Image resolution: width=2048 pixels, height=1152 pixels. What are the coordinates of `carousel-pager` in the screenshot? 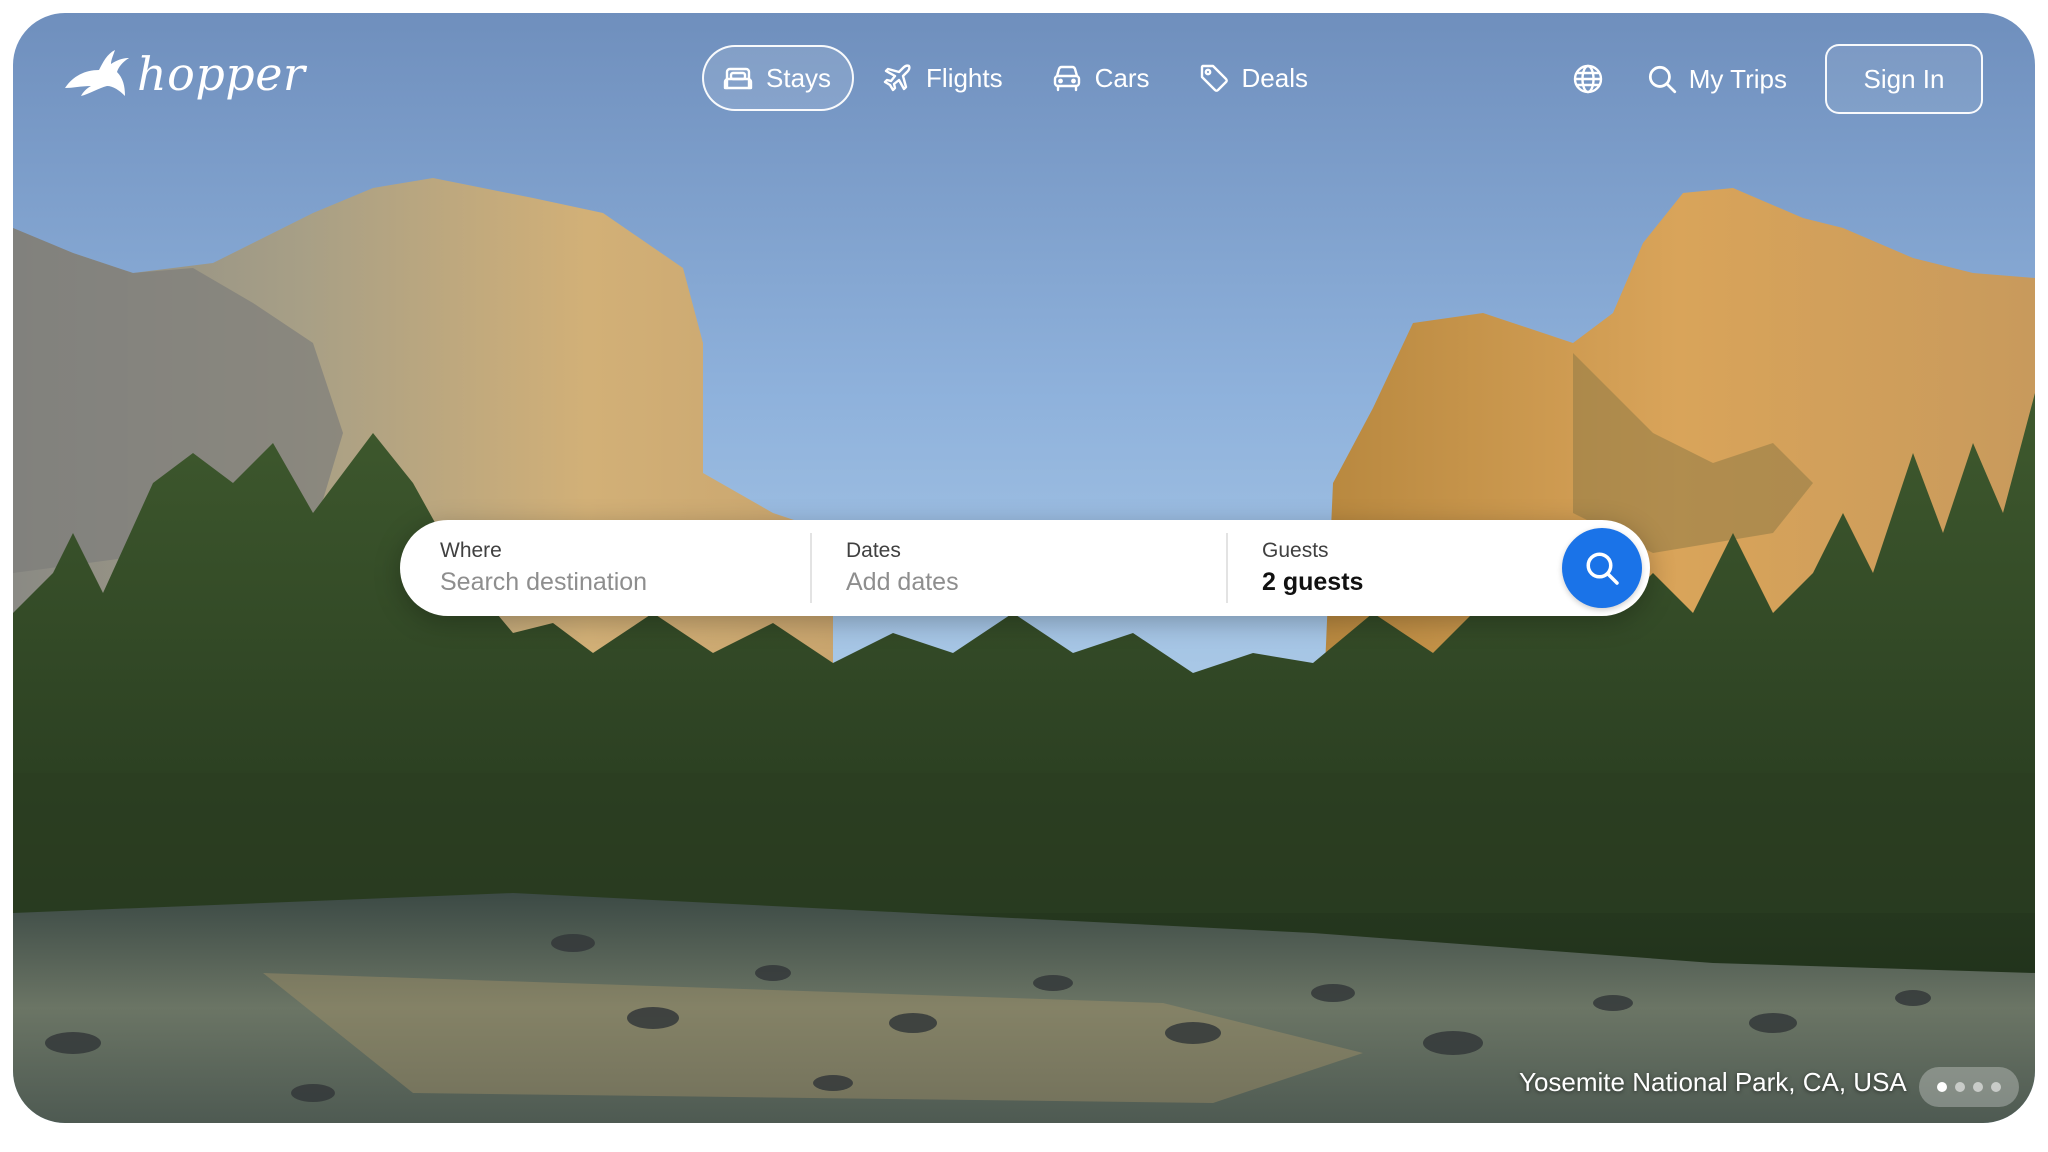 It's located at (1969, 1087).